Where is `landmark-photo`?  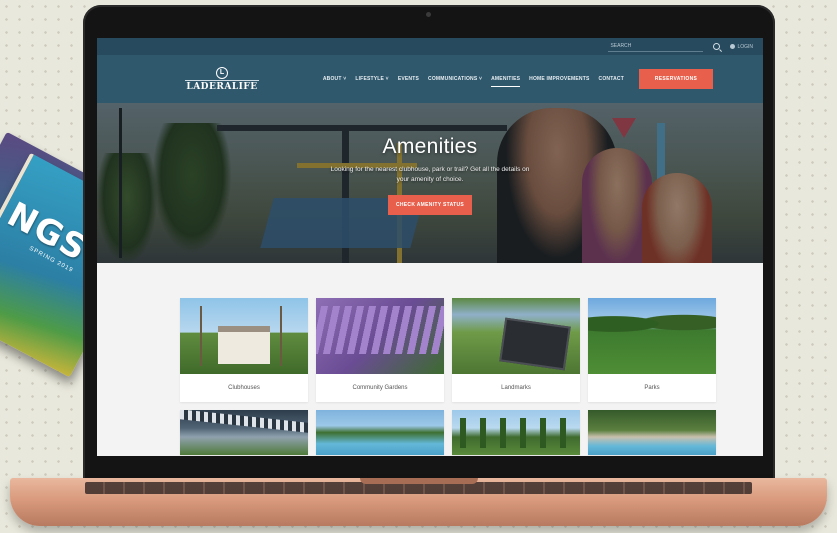 landmark-photo is located at coordinates (516, 336).